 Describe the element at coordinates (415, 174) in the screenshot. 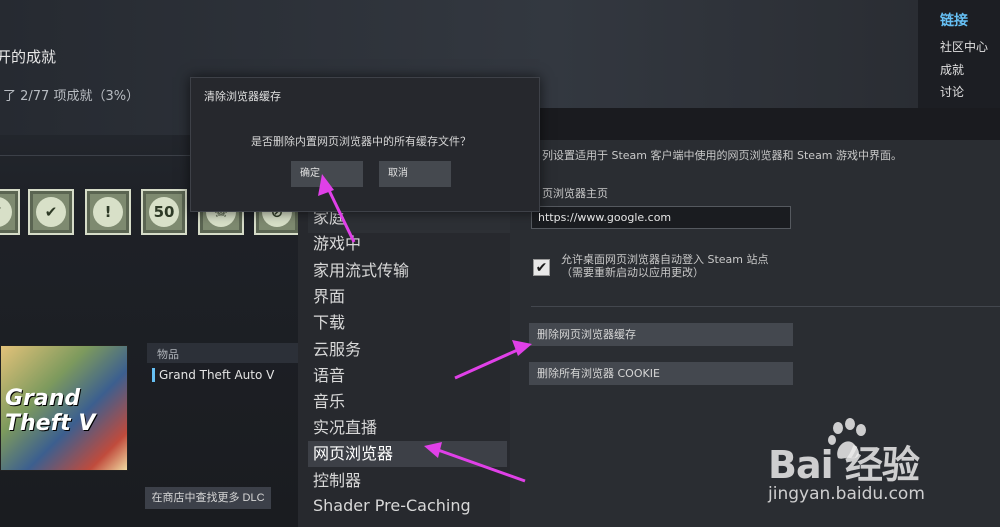

I see `dialog-cancel-button: 取消` at that location.